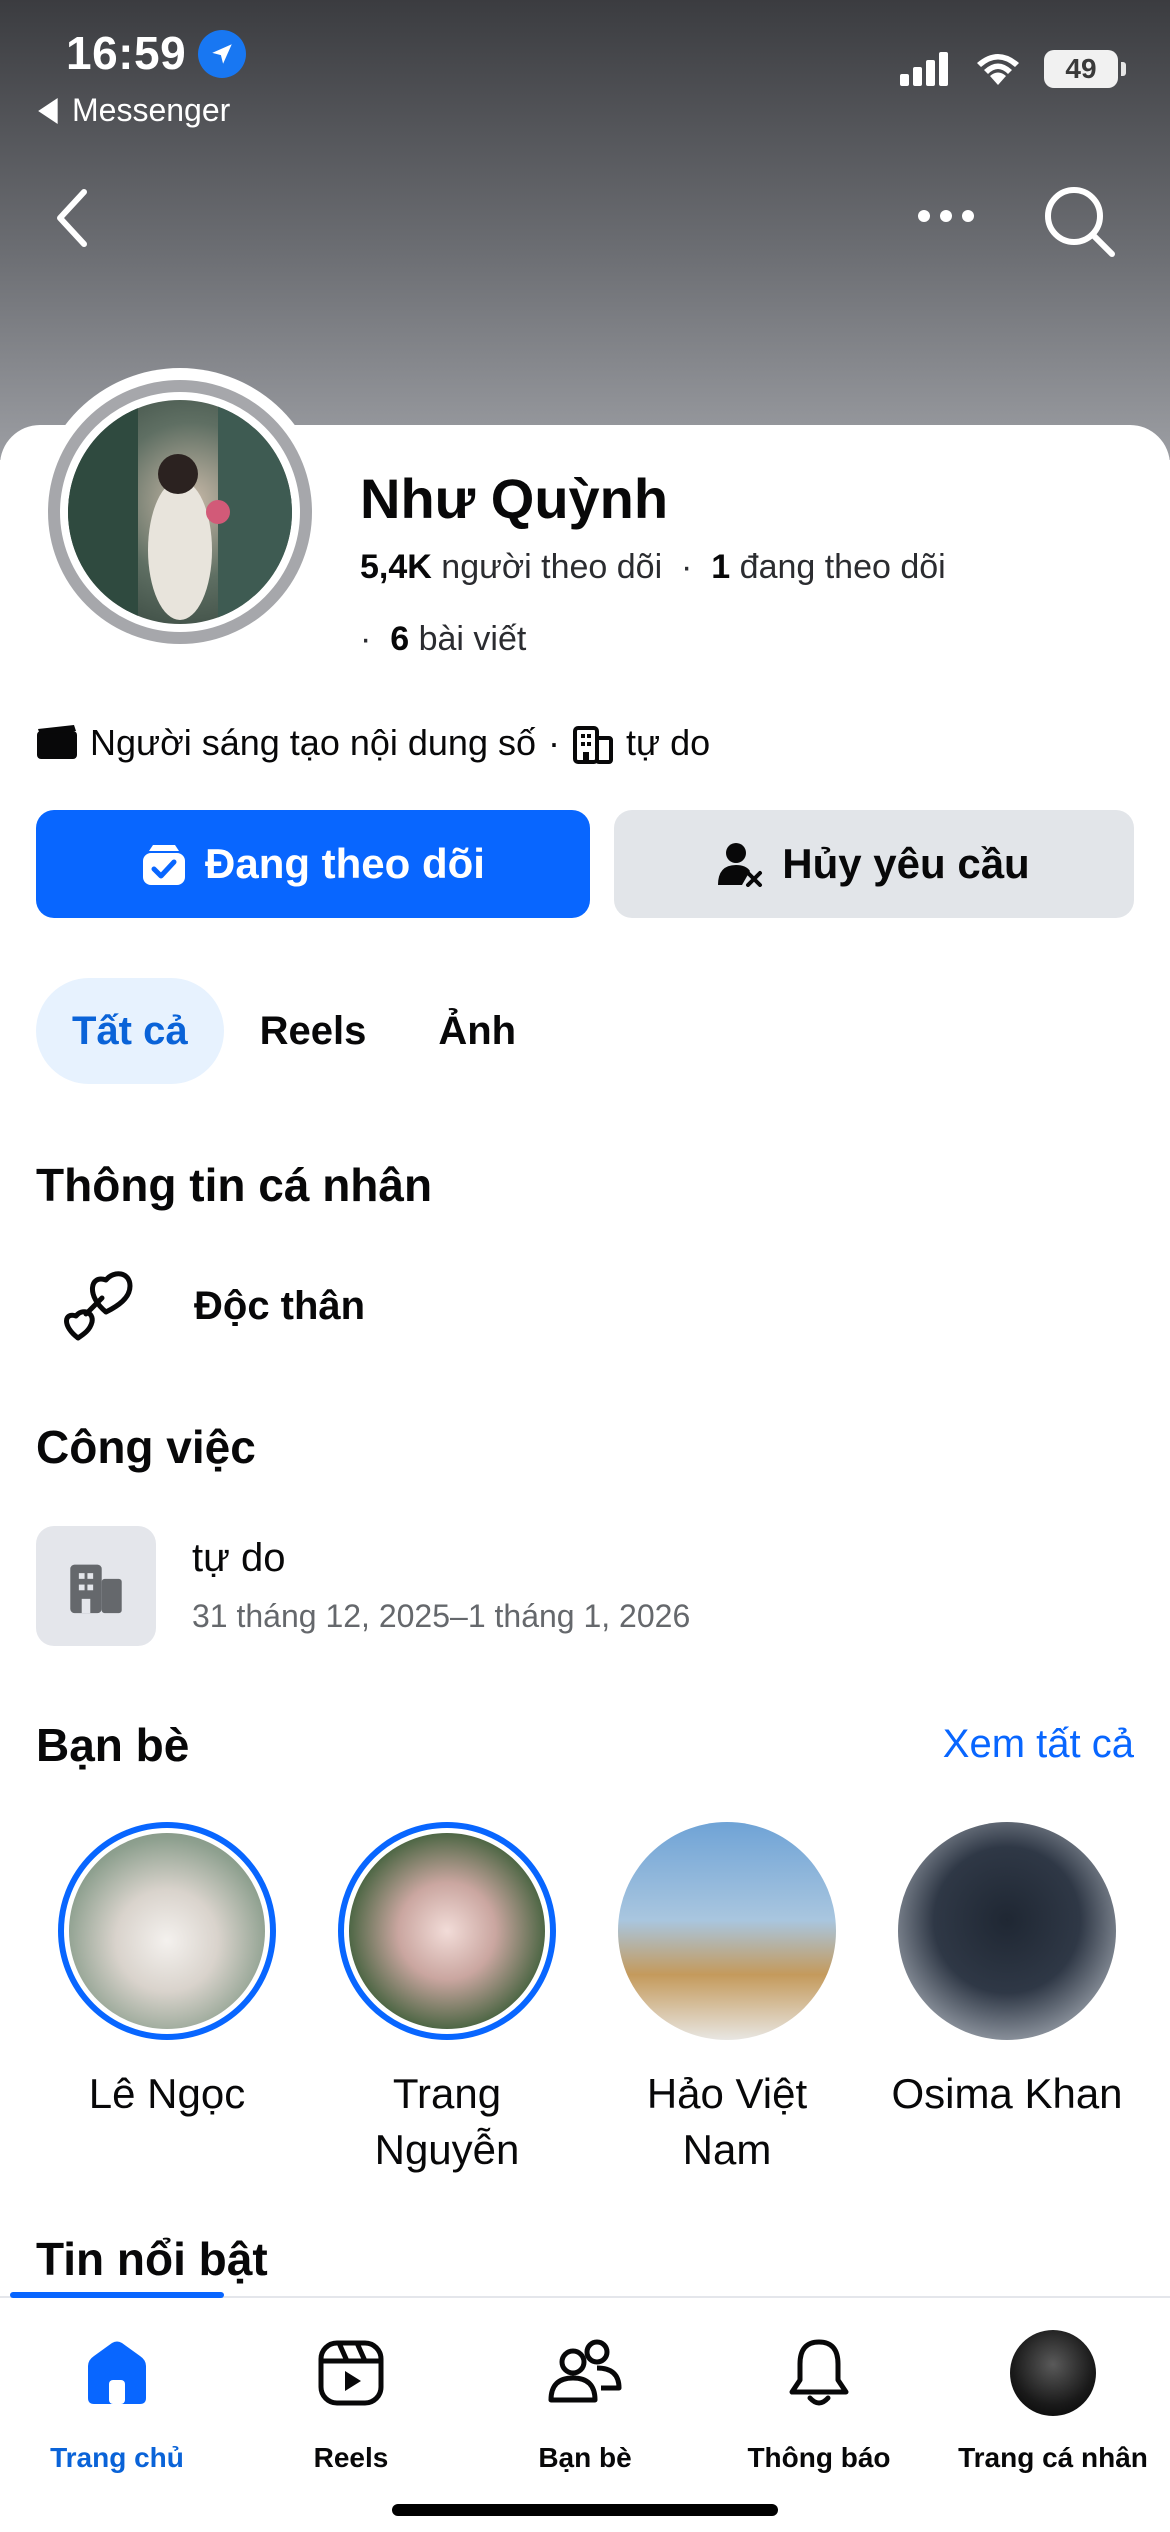  Describe the element at coordinates (345, 863) in the screenshot. I see `following-button-label: Đang theo dõi` at that location.